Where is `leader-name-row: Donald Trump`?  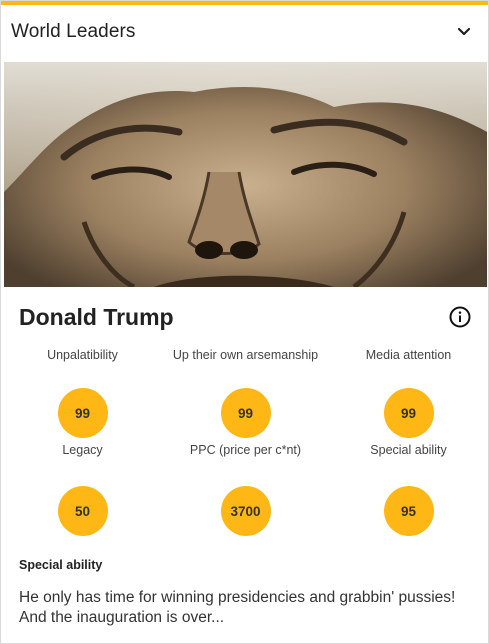 leader-name-row: Donald Trump is located at coordinates (245, 317).